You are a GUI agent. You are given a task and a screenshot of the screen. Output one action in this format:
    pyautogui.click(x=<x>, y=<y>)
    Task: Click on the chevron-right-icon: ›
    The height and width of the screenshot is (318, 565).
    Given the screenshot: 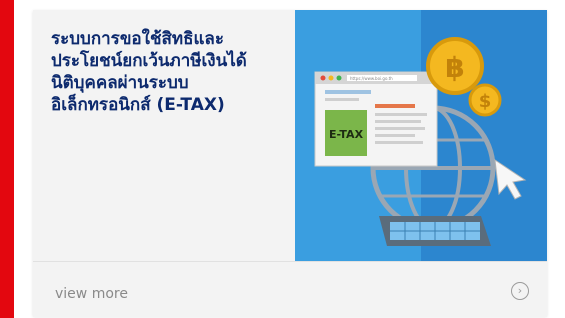 What is the action you would take?
    pyautogui.click(x=520, y=291)
    